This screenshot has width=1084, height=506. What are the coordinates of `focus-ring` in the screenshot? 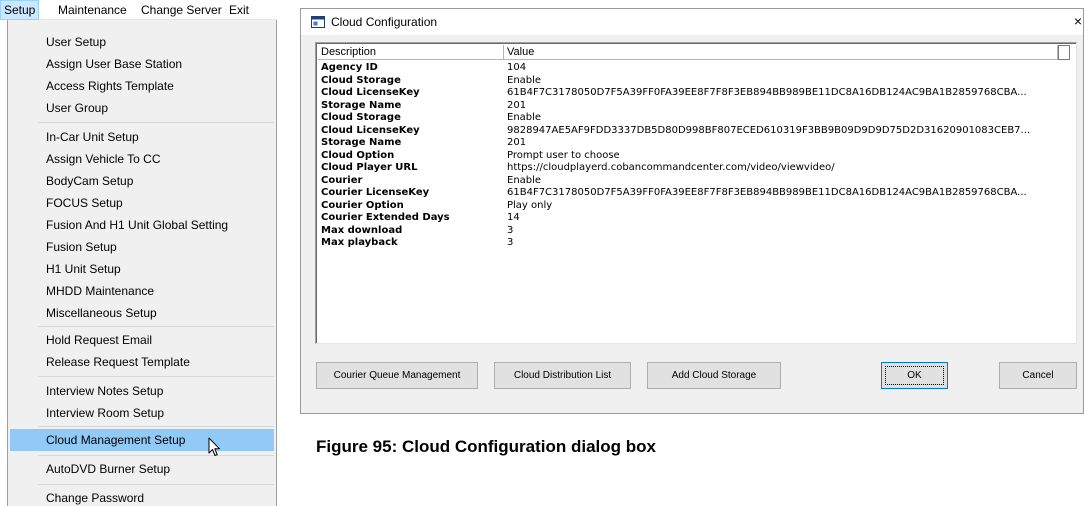 It's located at (914, 375).